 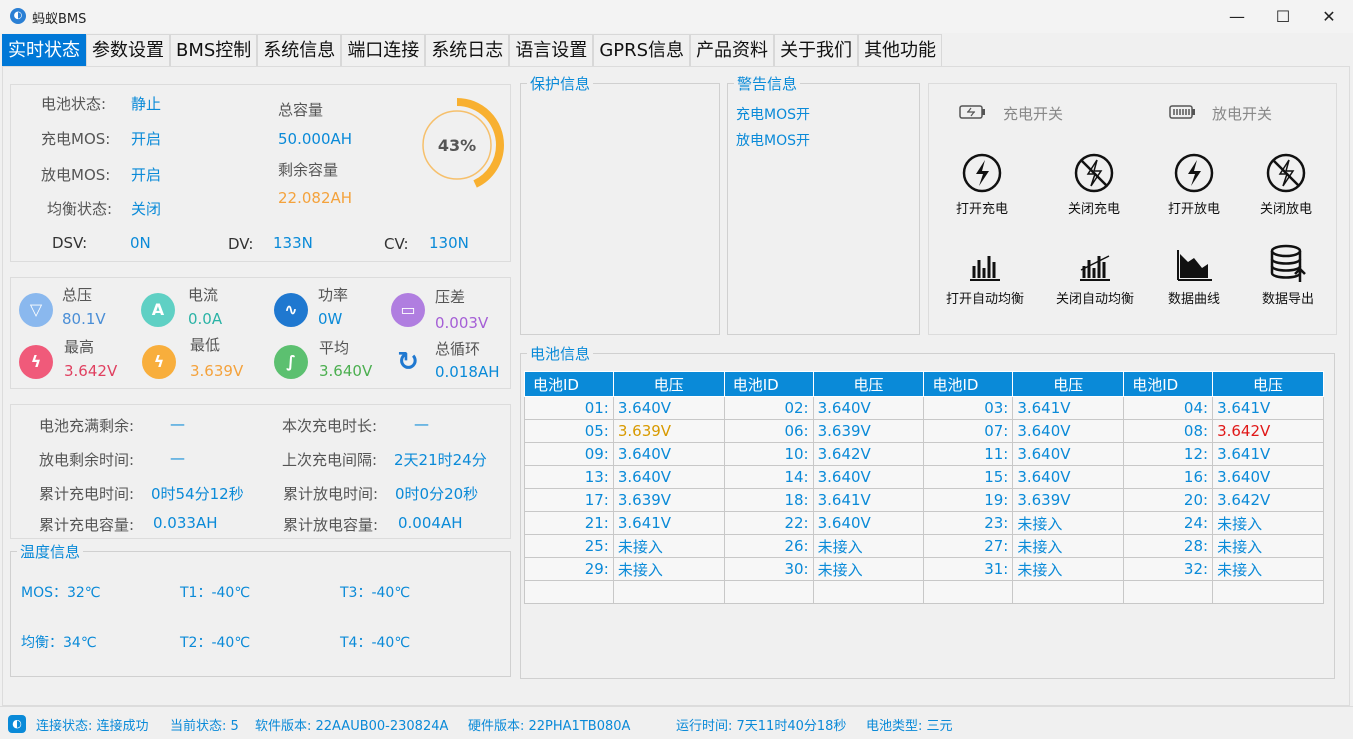 I want to click on close-auto-balance-button: 关闭自动均衡, so click(x=1095, y=277).